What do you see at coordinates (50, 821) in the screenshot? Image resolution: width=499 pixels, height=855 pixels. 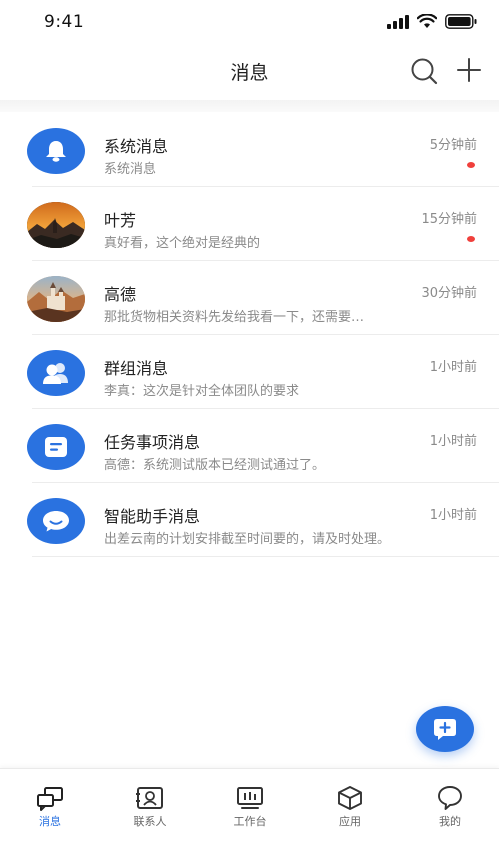 I see `tab-label: 消息` at bounding box center [50, 821].